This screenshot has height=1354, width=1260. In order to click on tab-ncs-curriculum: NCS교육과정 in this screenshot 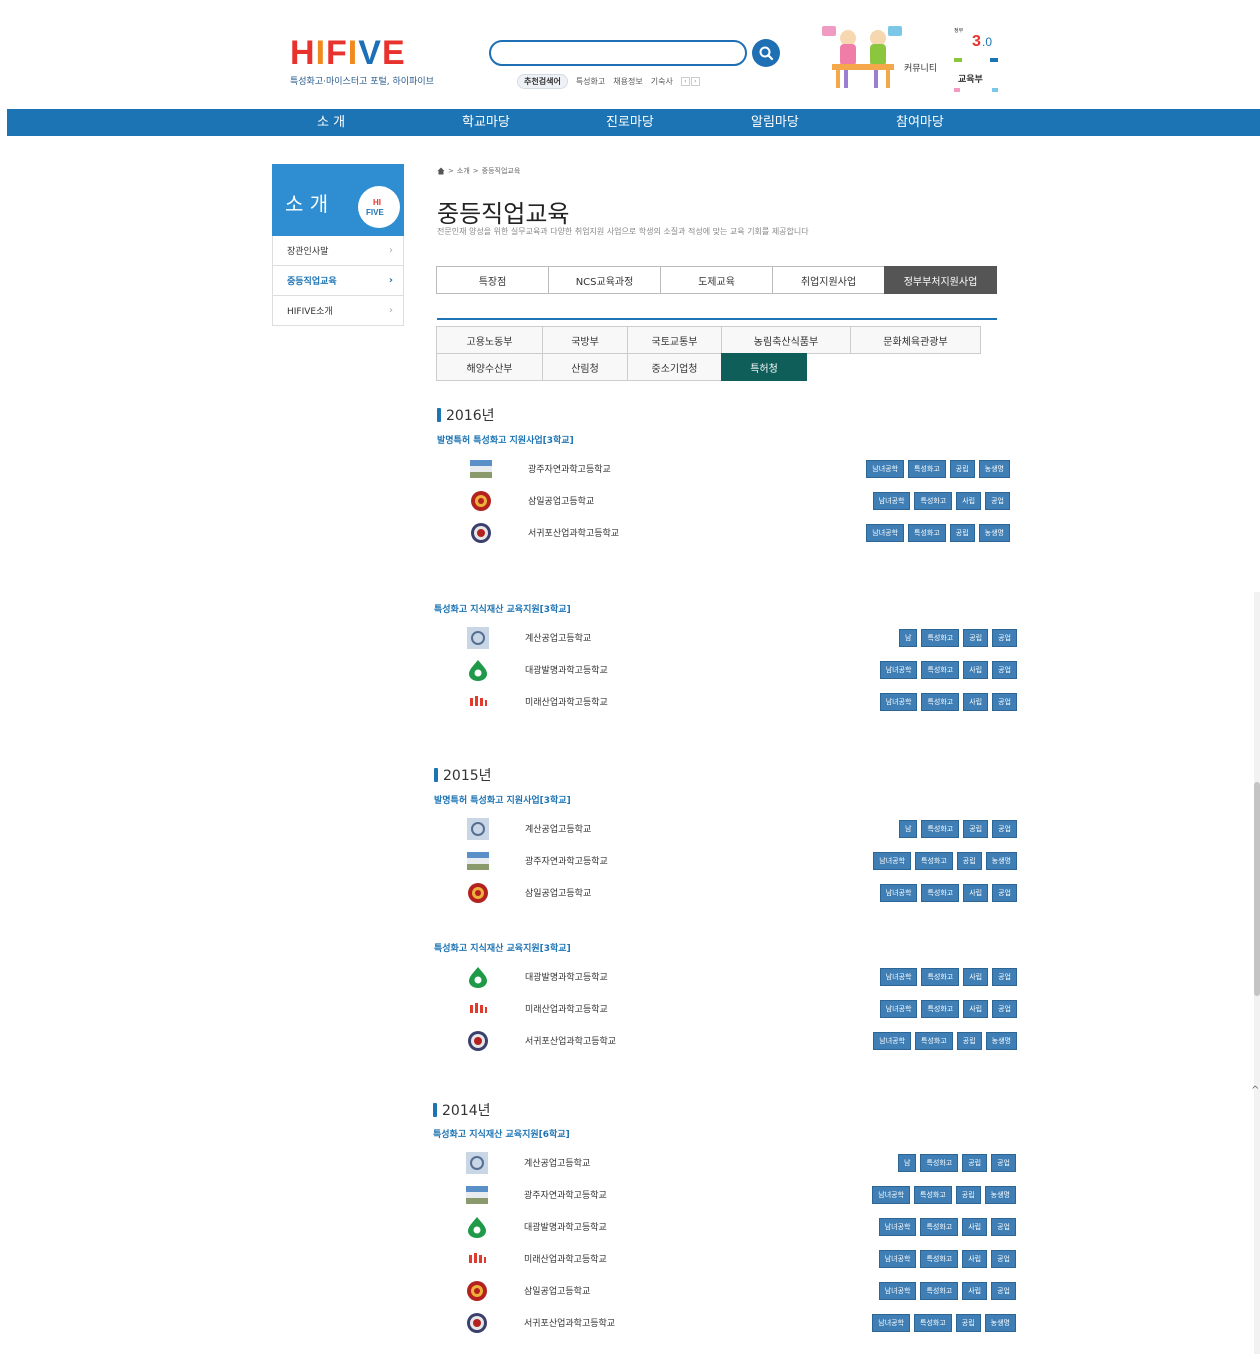, I will do `click(604, 280)`.